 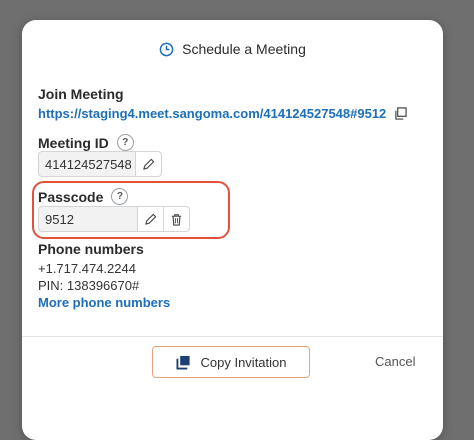 I want to click on passcode-edit-button, so click(x=151, y=219).